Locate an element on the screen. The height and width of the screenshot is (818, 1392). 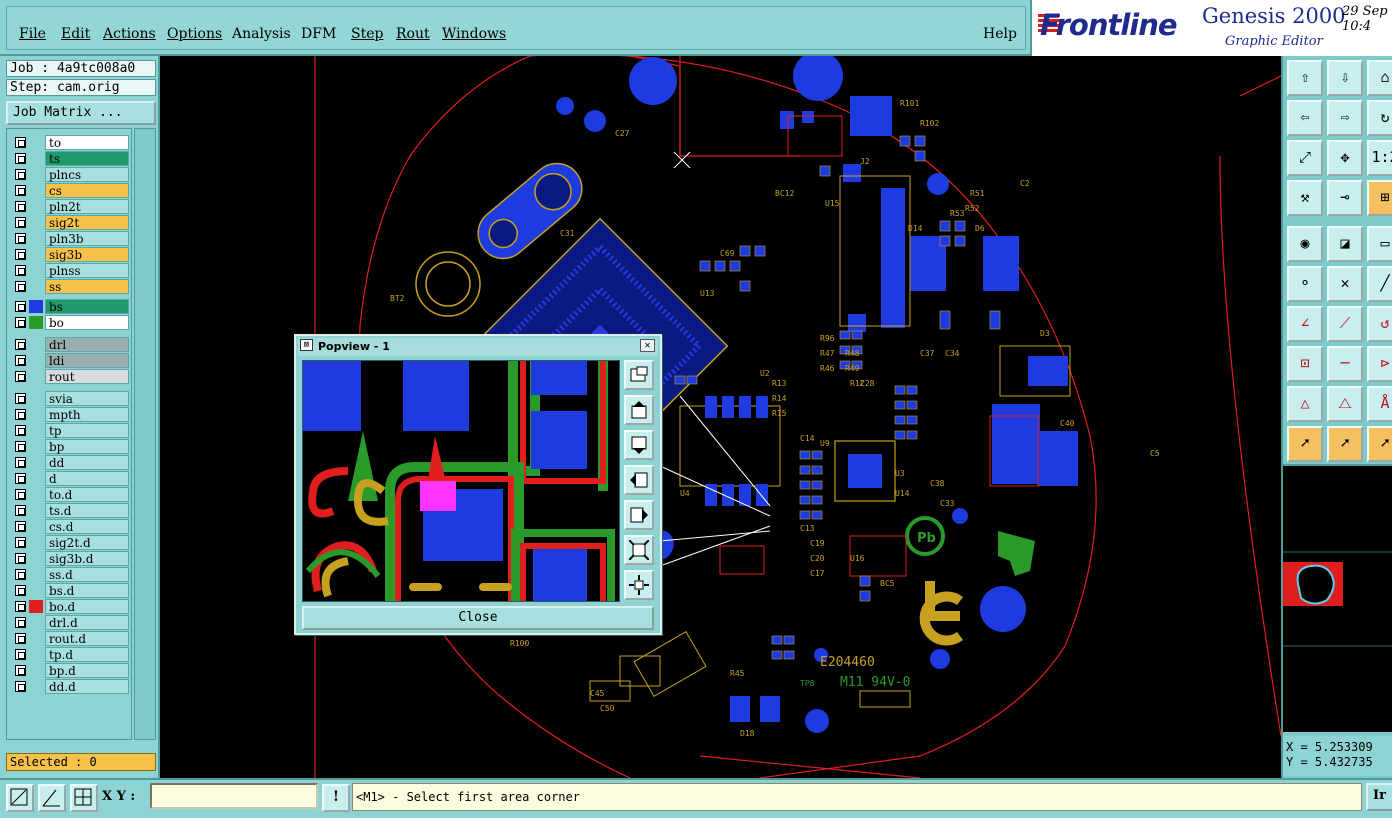
layer-row: svia is located at coordinates (70, 398).